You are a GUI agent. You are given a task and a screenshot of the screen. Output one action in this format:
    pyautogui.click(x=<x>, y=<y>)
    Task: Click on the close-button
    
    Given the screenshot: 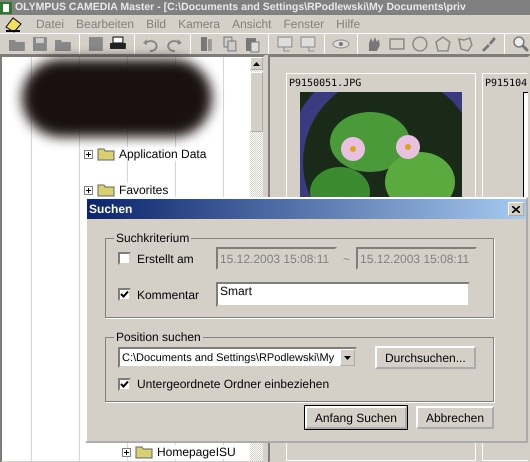 What is the action you would take?
    pyautogui.click(x=516, y=209)
    